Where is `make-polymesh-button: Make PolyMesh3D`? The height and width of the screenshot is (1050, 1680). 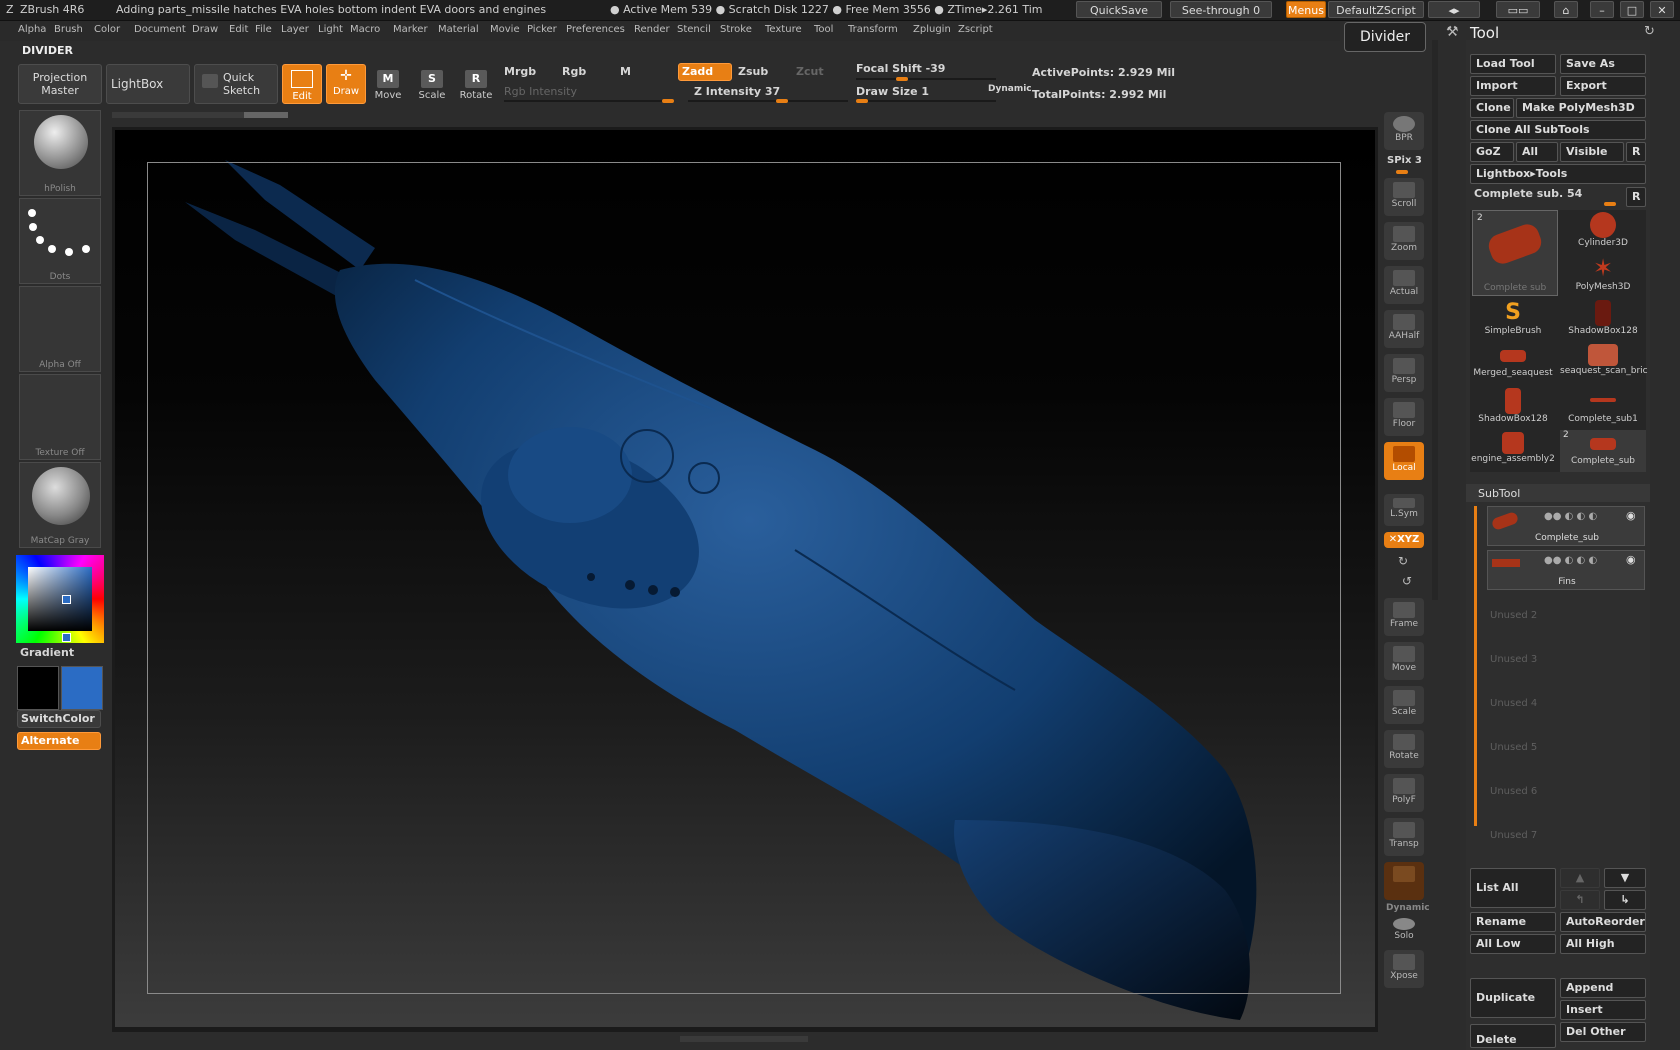 make-polymesh-button: Make PolyMesh3D is located at coordinates (1581, 108).